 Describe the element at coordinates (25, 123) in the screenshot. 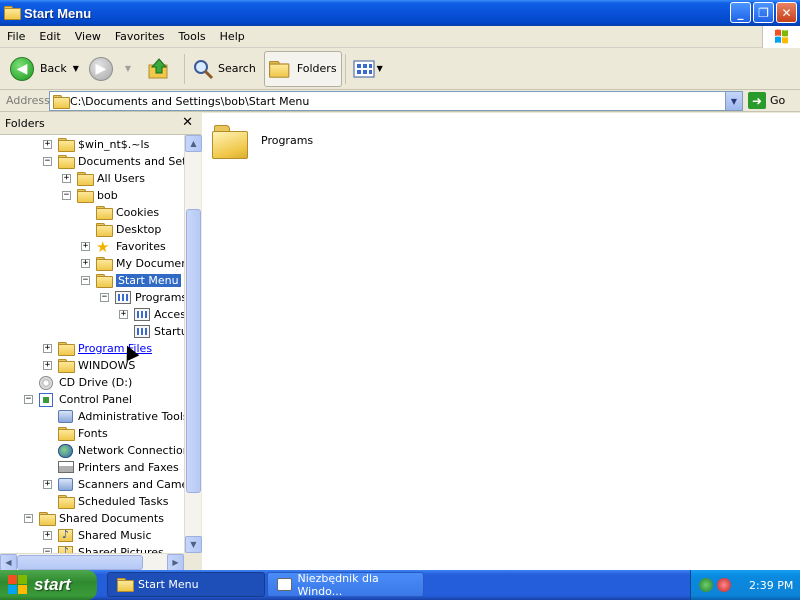

I see `folders-title: Folders` at that location.